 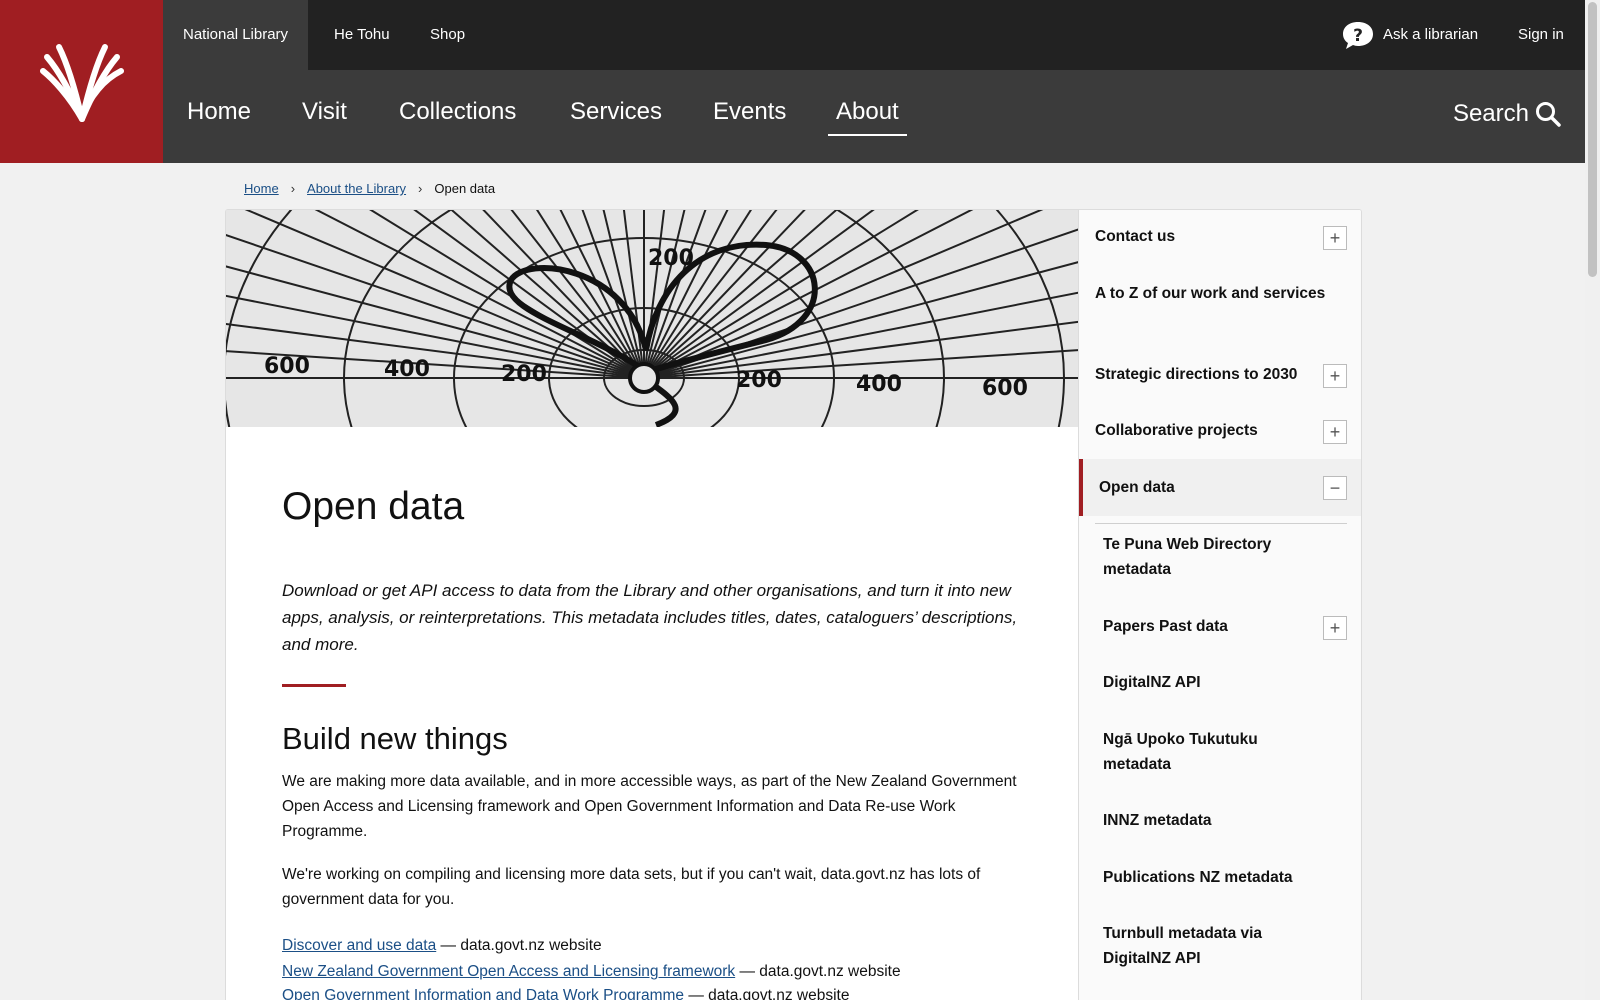 I want to click on nav-search-label: Search, so click(x=1490, y=113).